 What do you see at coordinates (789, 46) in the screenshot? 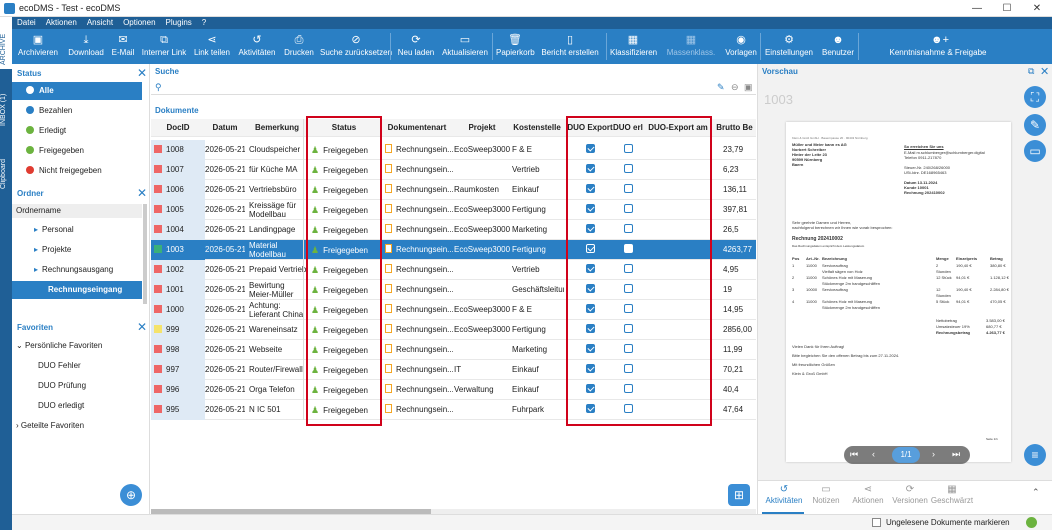
I see `toolbar-button-15: ⚙ Einstellungen` at bounding box center [789, 46].